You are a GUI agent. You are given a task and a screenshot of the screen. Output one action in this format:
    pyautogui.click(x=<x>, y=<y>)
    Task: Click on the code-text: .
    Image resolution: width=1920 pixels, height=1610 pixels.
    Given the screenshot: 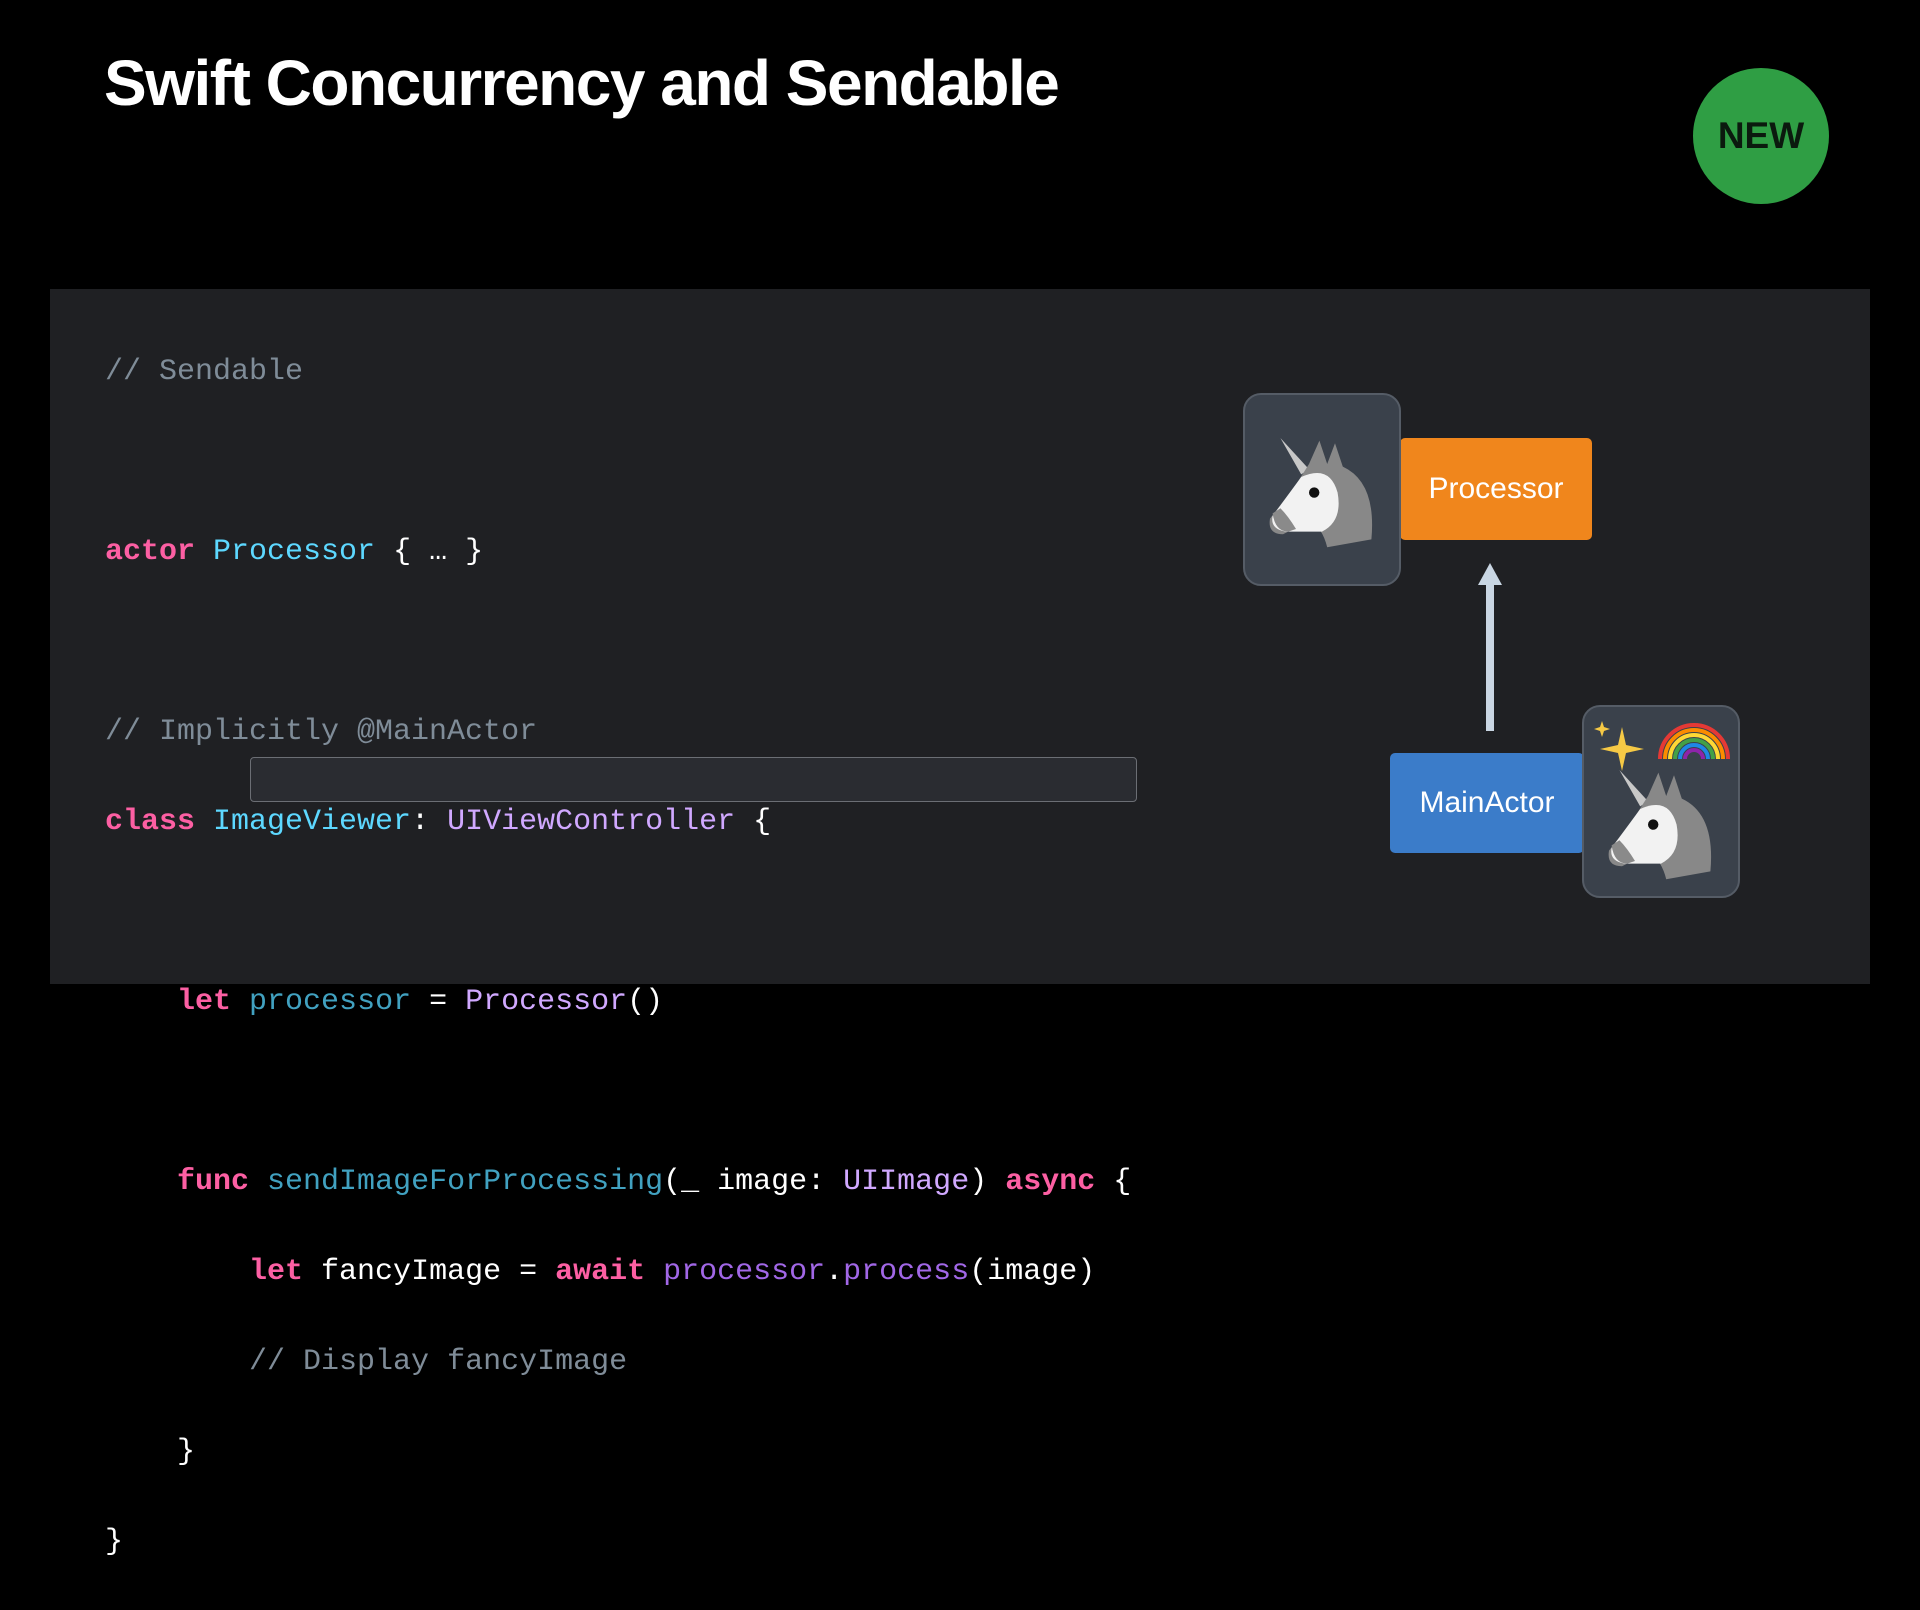 What is the action you would take?
    pyautogui.click(x=834, y=1272)
    